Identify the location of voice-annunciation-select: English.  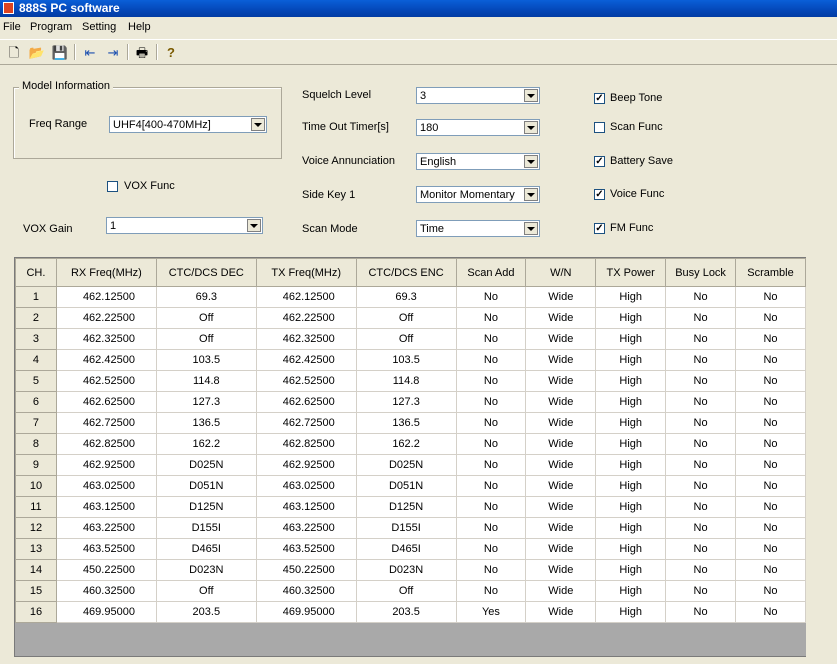
(478, 161).